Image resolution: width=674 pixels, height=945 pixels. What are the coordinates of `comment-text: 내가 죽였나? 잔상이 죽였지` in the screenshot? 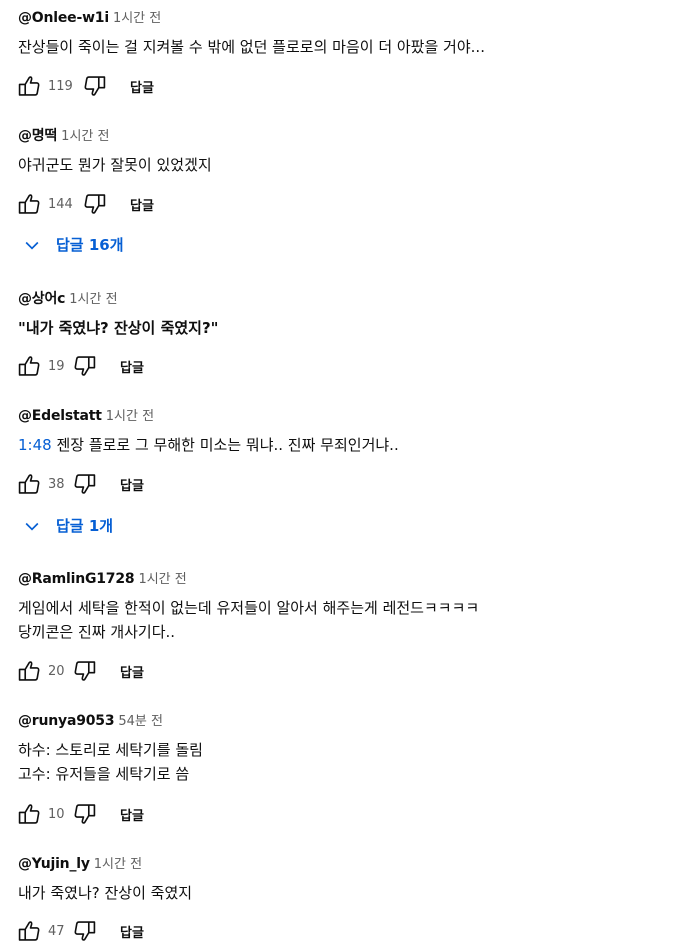 It's located at (341, 893).